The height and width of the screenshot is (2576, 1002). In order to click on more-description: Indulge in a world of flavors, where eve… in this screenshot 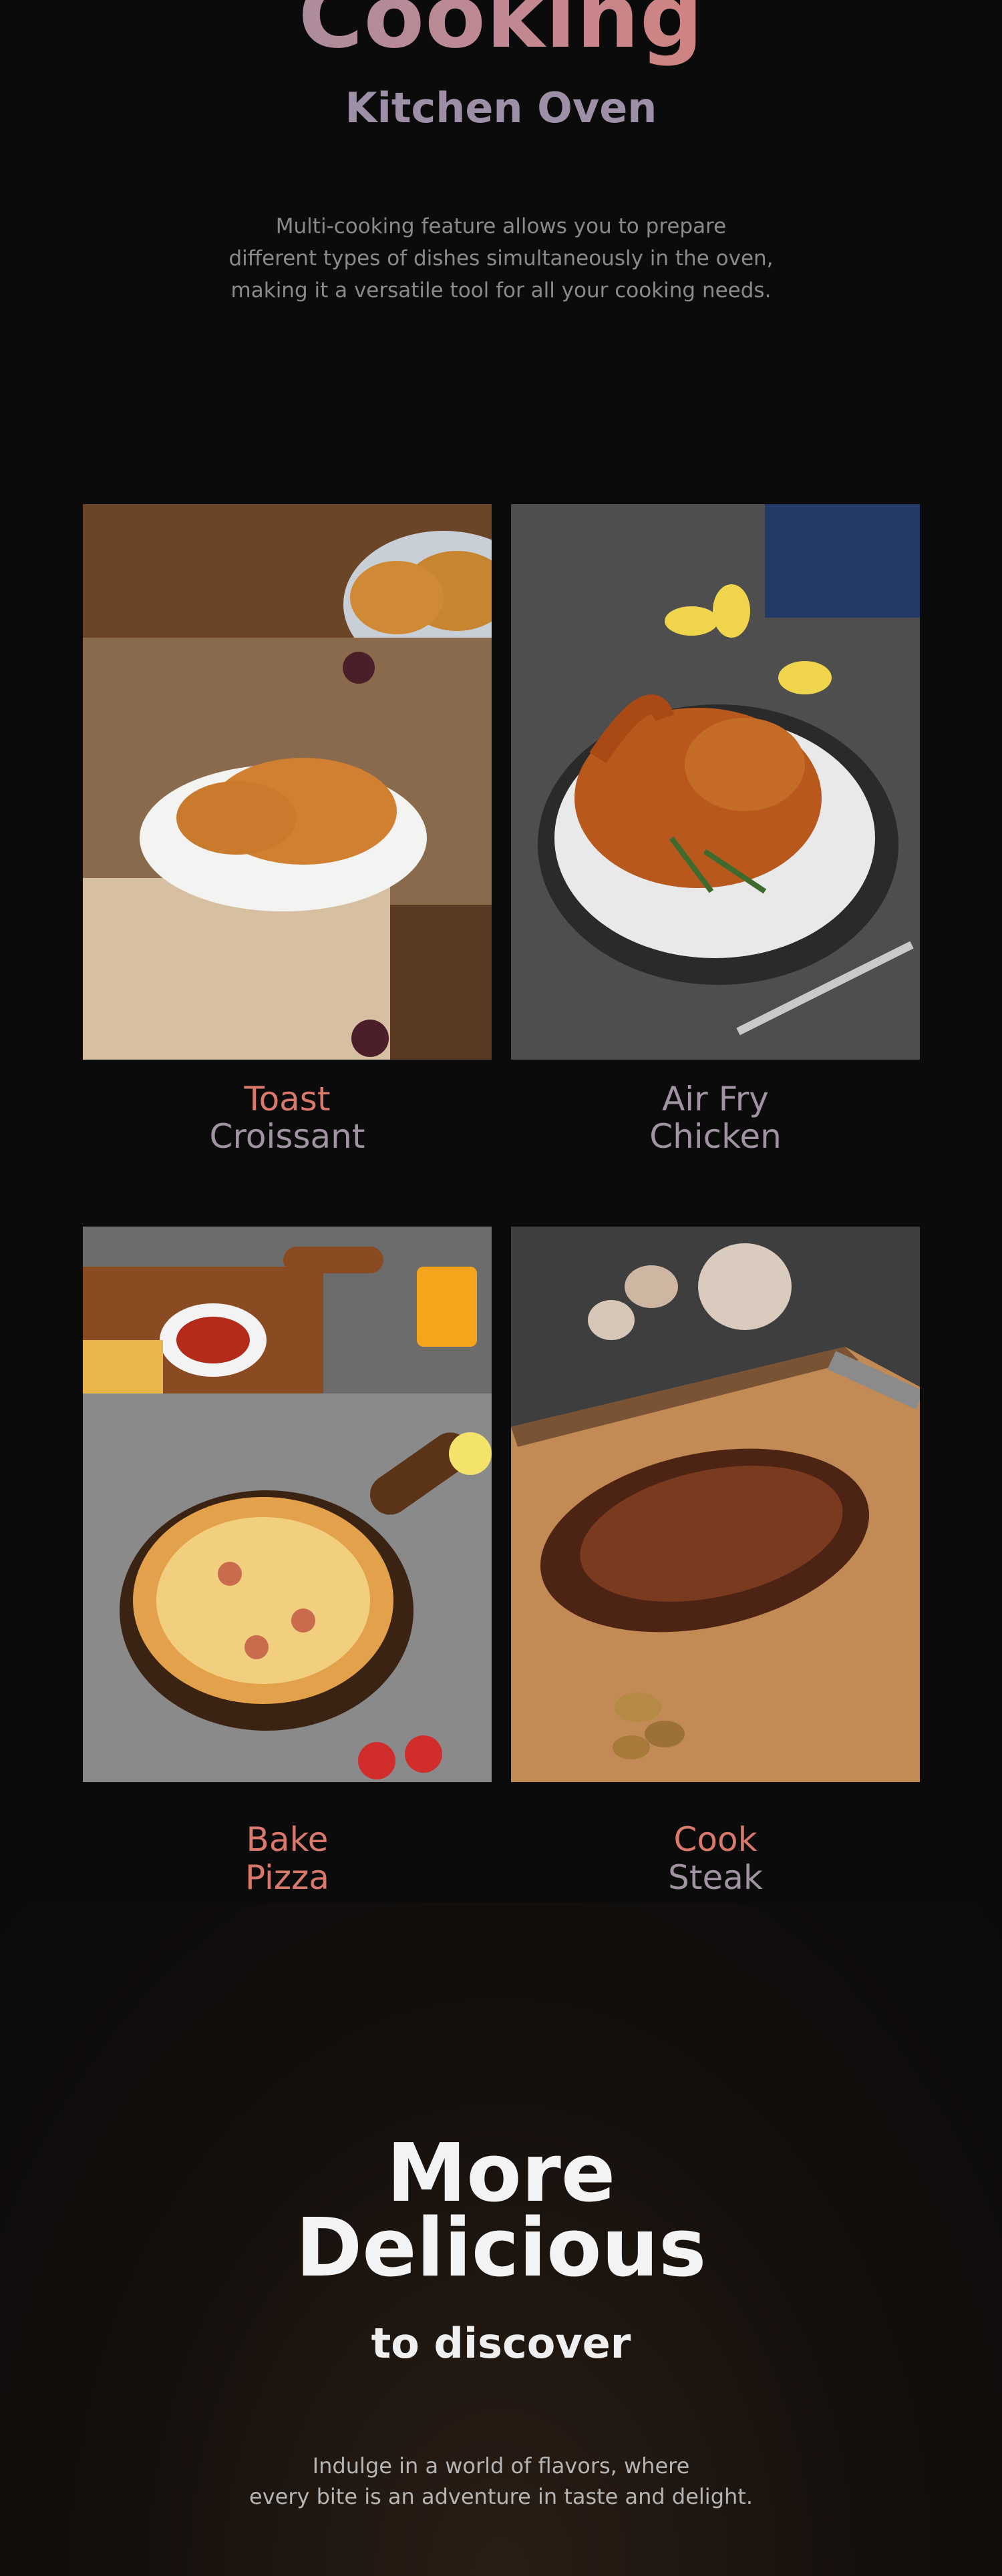, I will do `click(501, 2481)`.